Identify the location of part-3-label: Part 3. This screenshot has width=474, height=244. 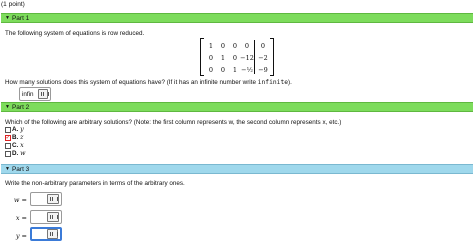
(20, 169).